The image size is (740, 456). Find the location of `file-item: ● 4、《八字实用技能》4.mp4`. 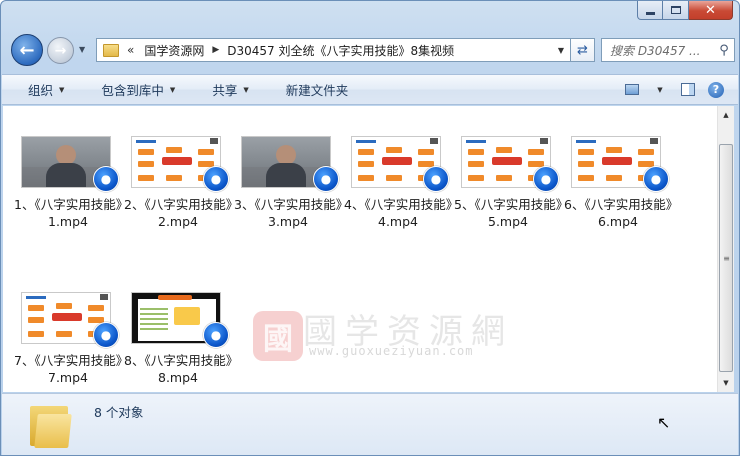

file-item: ● 4、《八字实用技能》4.mp4 is located at coordinates (398, 196).